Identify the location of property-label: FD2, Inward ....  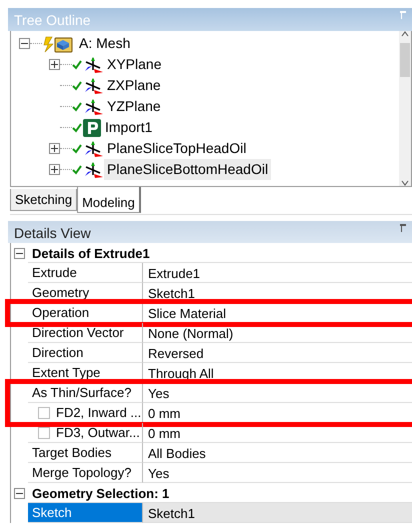
(99, 412).